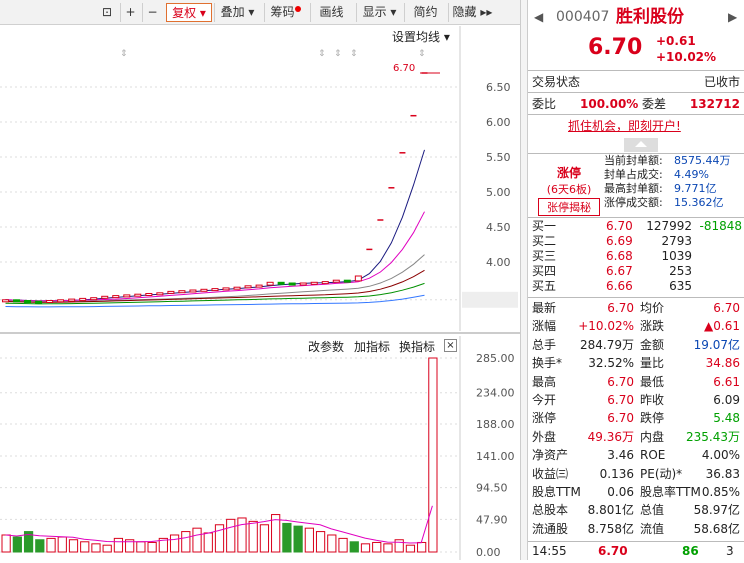  What do you see at coordinates (726, 381) in the screenshot?
I see `stat-value: 6.61` at bounding box center [726, 381].